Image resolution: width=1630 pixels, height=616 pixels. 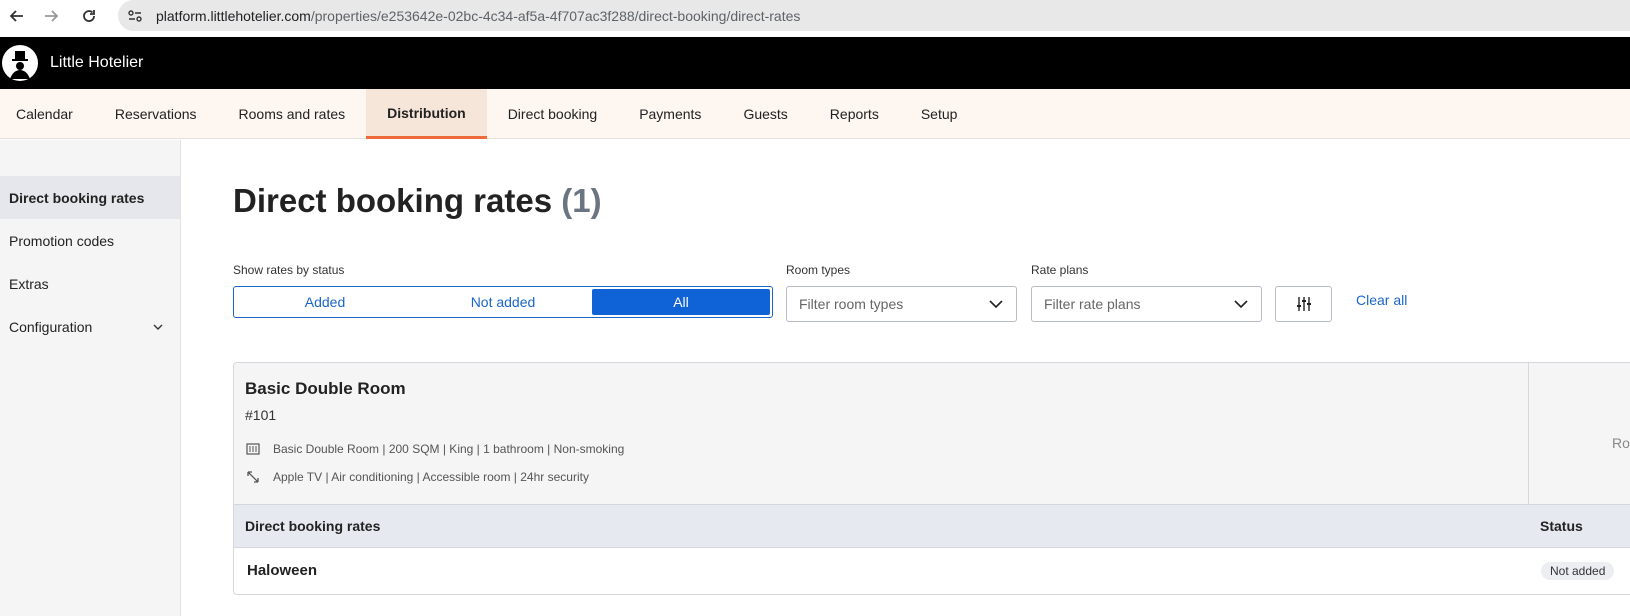 What do you see at coordinates (681, 302) in the screenshot?
I see `status-option-all: All` at bounding box center [681, 302].